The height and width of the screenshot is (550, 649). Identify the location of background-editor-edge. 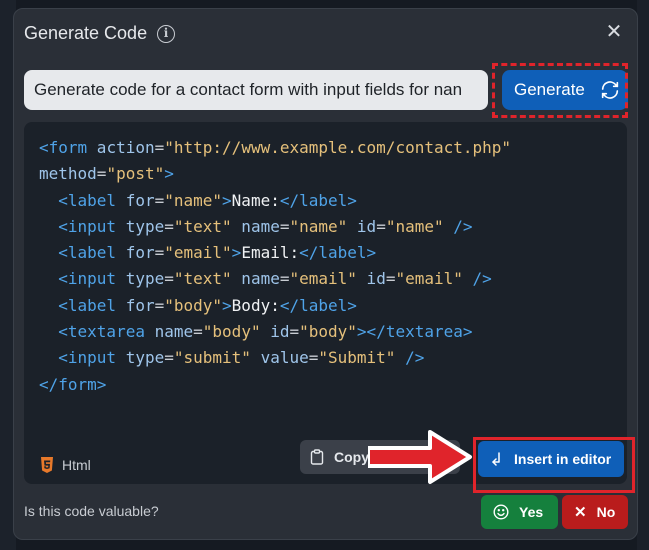
(643, 275).